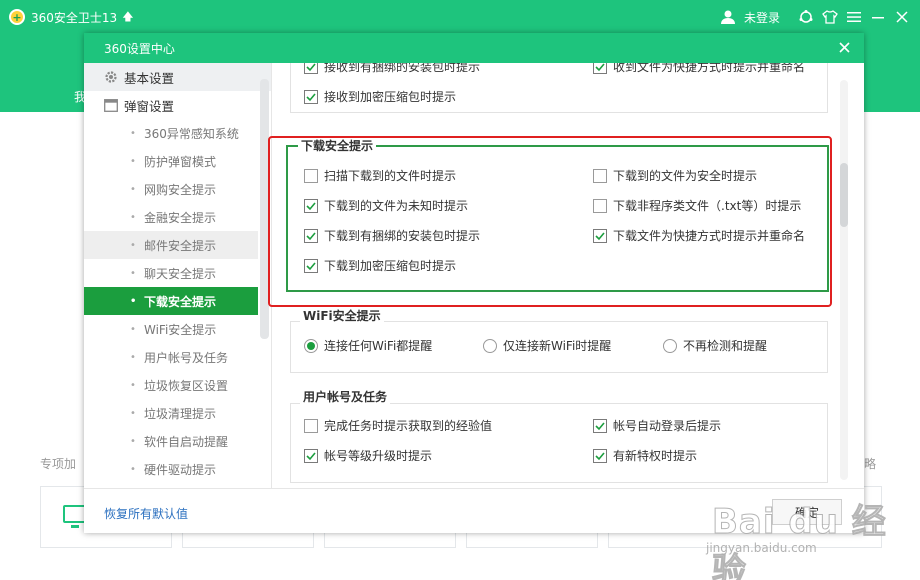 This screenshot has width=920, height=580. I want to click on sidebar-item-autostart: • 软件自启动提醒, so click(171, 441).